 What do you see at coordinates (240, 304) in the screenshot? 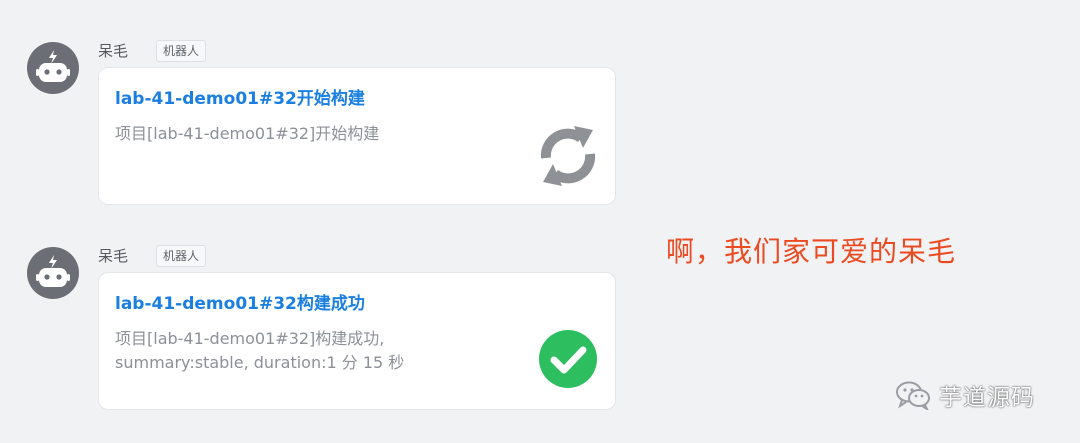
I see `card-title-link: lab-41-demo01#32构建成功` at bounding box center [240, 304].